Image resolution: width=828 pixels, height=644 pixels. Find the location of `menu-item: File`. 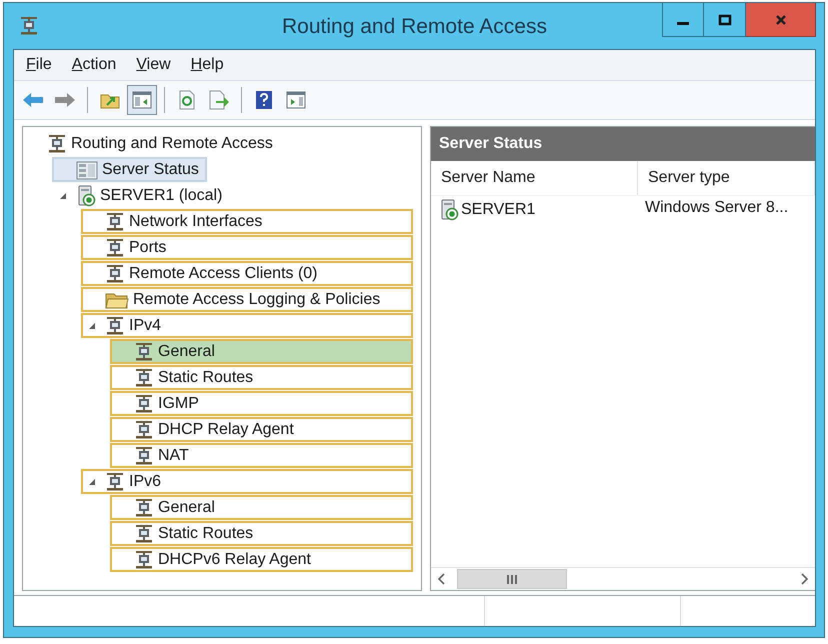

menu-item: File is located at coordinates (39, 65).